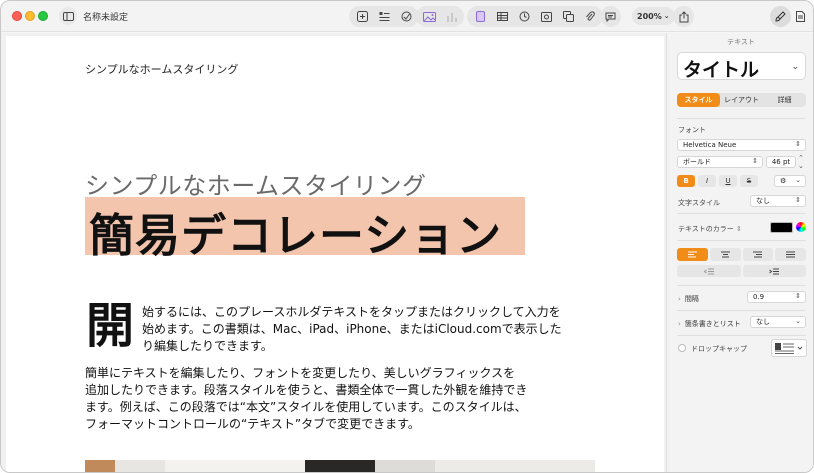 This screenshot has width=814, height=473. Describe the element at coordinates (741, 145) in the screenshot. I see `font-family-menu: Helvetica Neue ⇕` at that location.